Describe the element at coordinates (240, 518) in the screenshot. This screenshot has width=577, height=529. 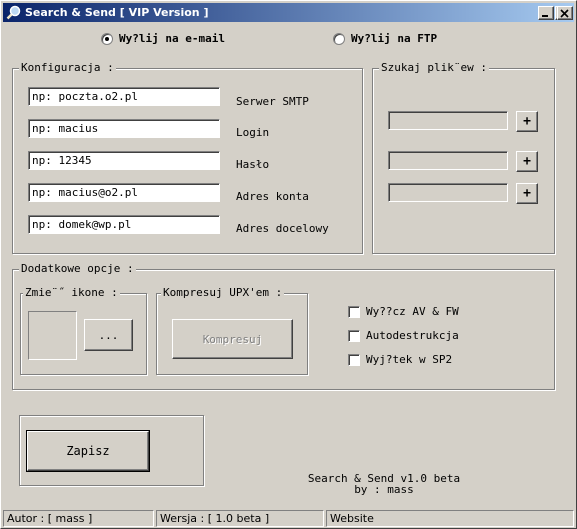
I see `status-version: Wersja : [ 1.0 beta ]` at that location.